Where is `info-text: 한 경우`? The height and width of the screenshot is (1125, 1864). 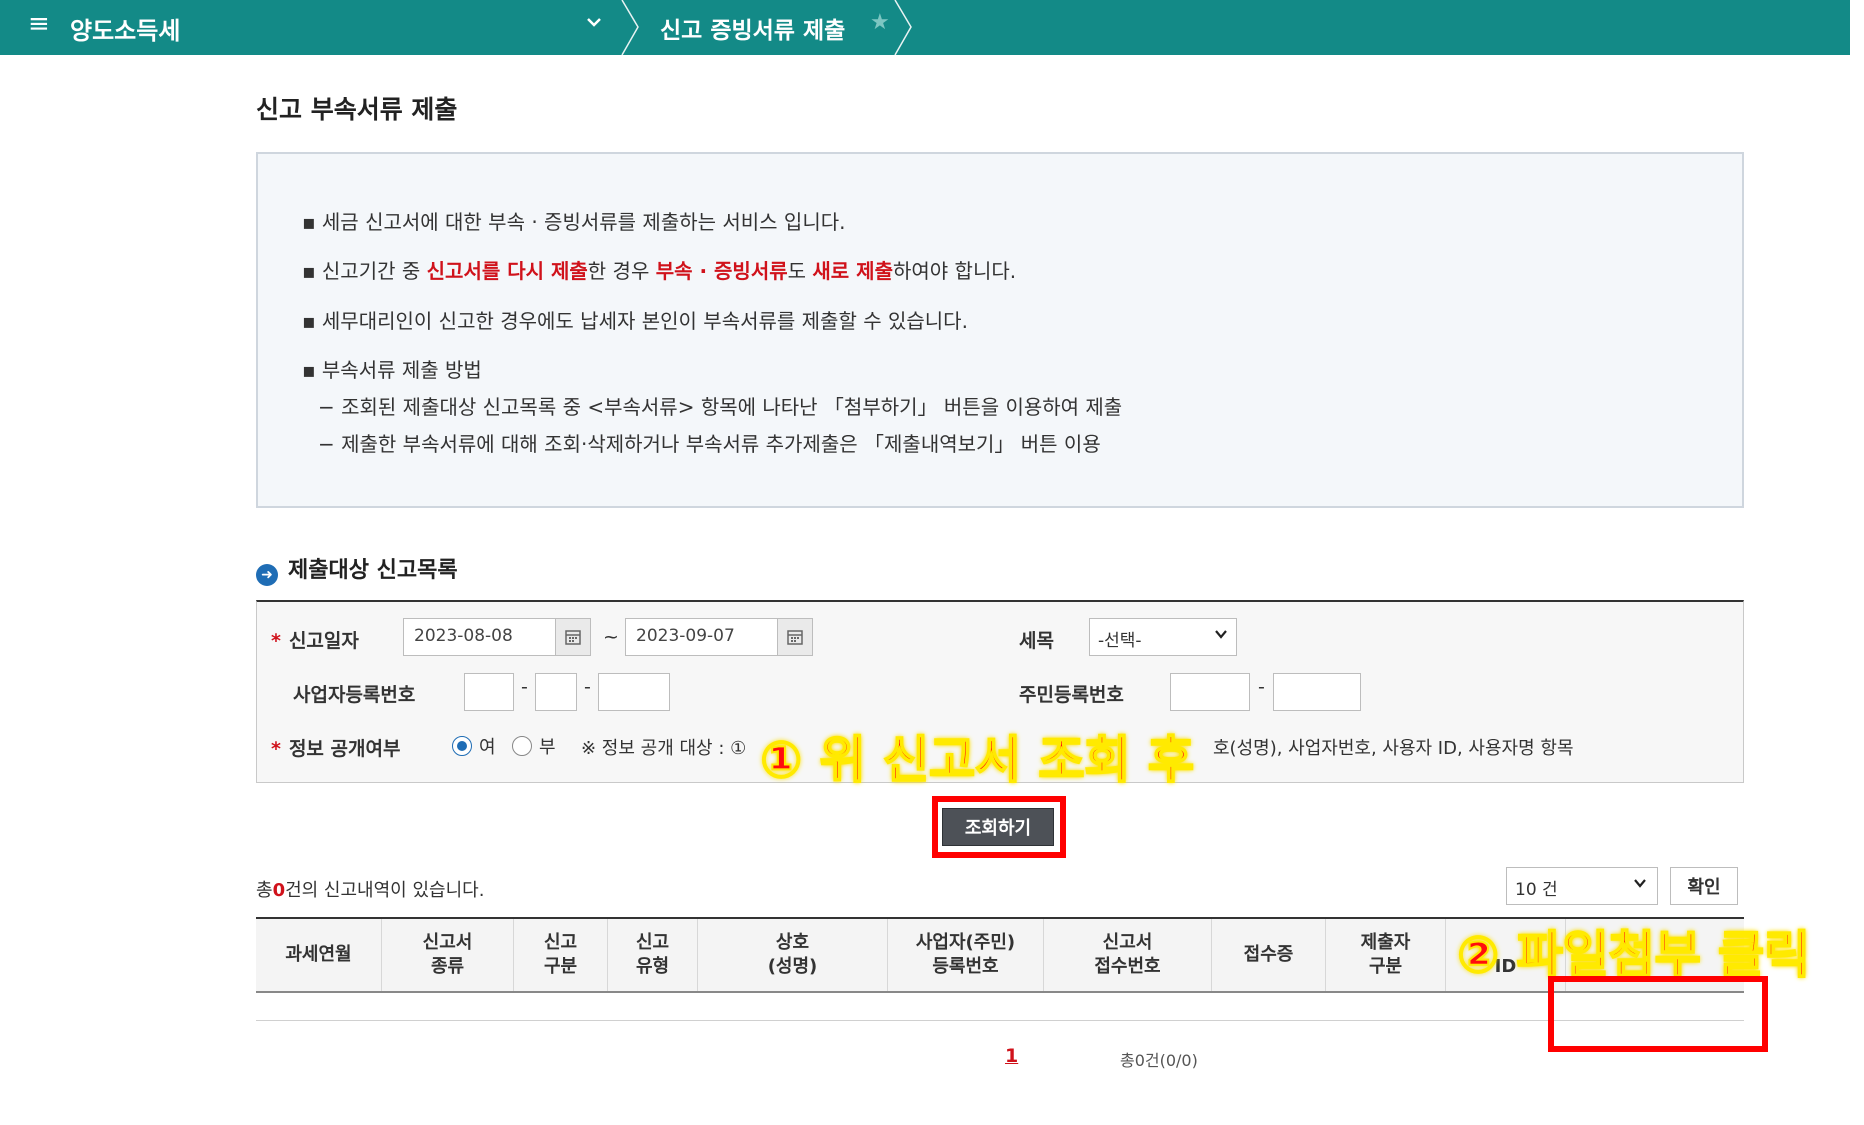 info-text: 한 경우 is located at coordinates (621, 271).